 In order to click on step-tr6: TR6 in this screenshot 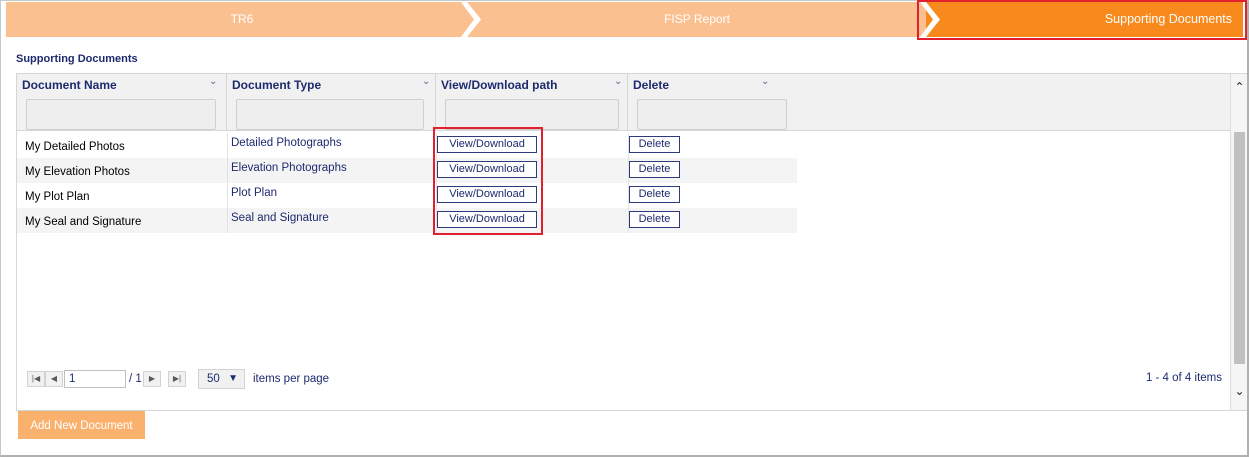, I will do `click(237, 19)`.